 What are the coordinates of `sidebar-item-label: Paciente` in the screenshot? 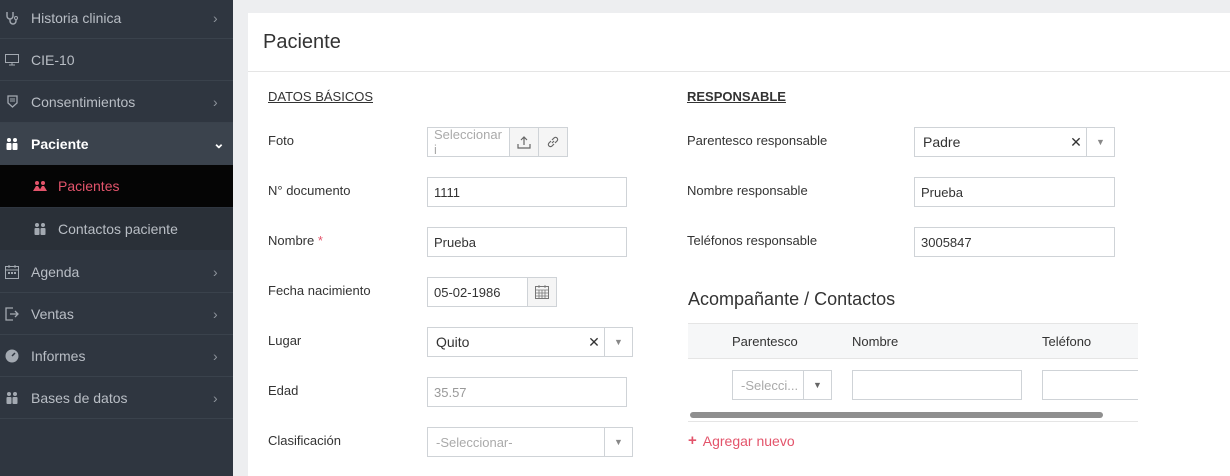 It's located at (60, 143).